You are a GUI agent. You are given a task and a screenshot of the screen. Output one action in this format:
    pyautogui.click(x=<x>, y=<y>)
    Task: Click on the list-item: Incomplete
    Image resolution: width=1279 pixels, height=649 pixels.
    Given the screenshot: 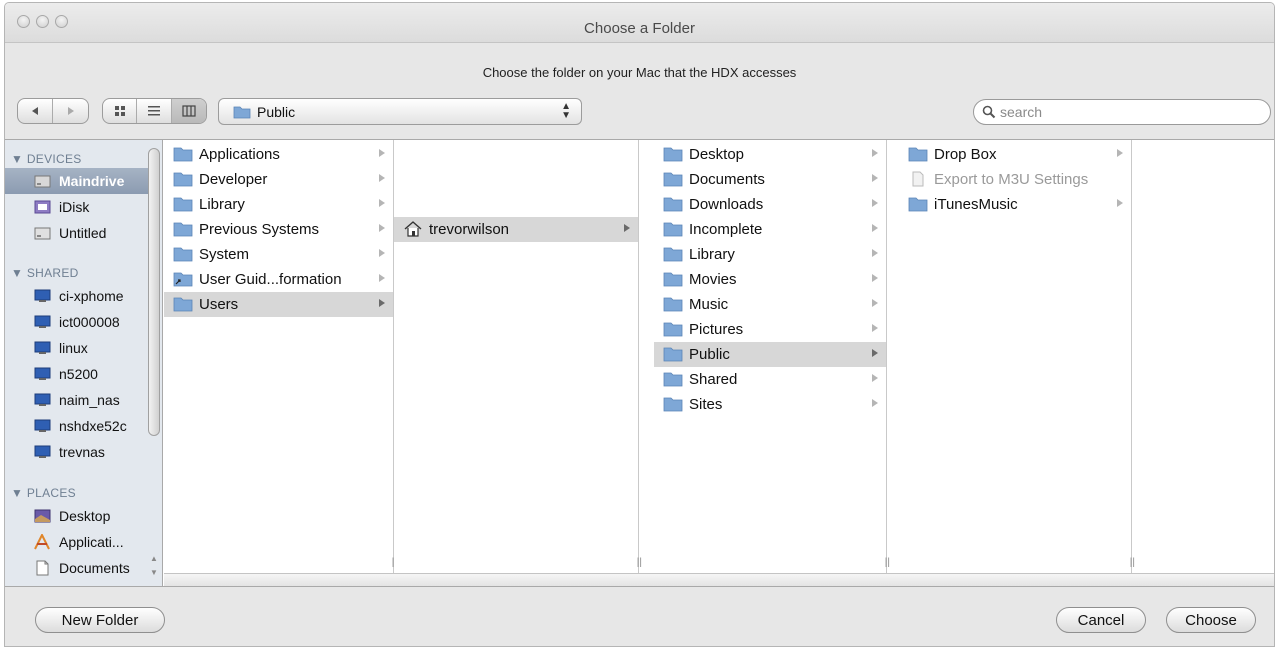 What is the action you would take?
    pyautogui.click(x=770, y=229)
    